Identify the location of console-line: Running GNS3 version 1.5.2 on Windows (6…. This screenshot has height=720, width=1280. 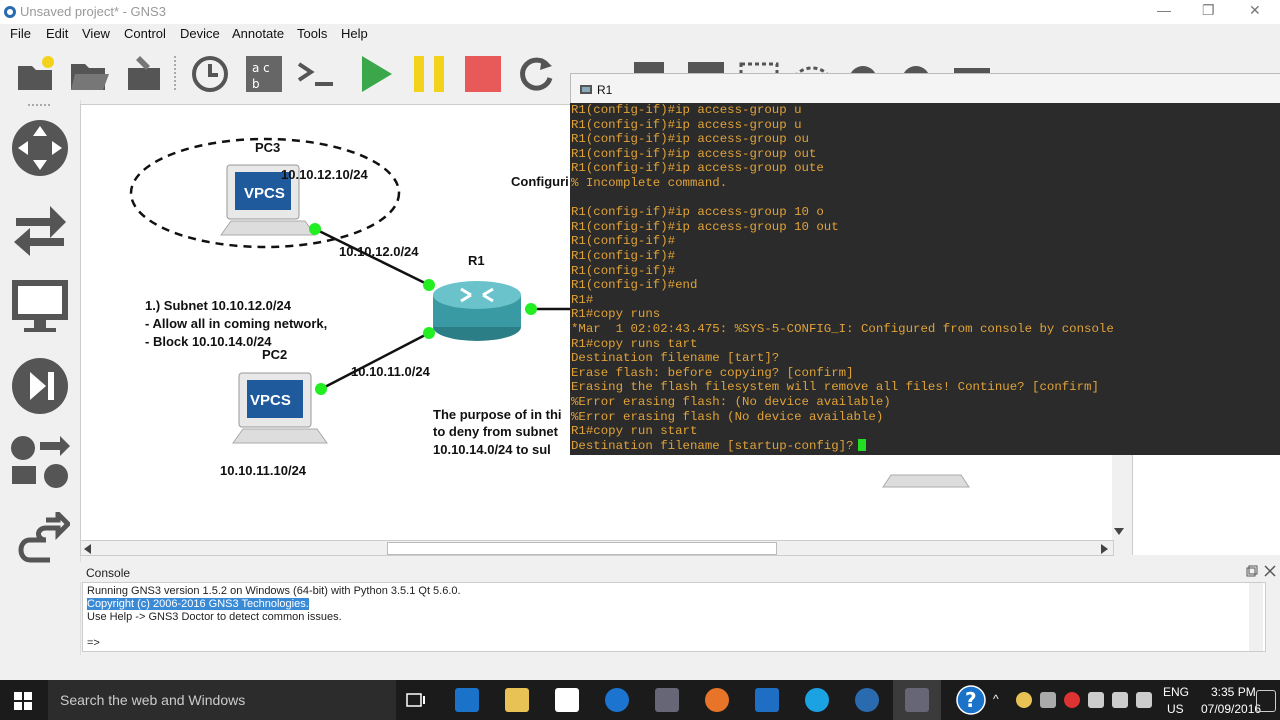
(274, 591).